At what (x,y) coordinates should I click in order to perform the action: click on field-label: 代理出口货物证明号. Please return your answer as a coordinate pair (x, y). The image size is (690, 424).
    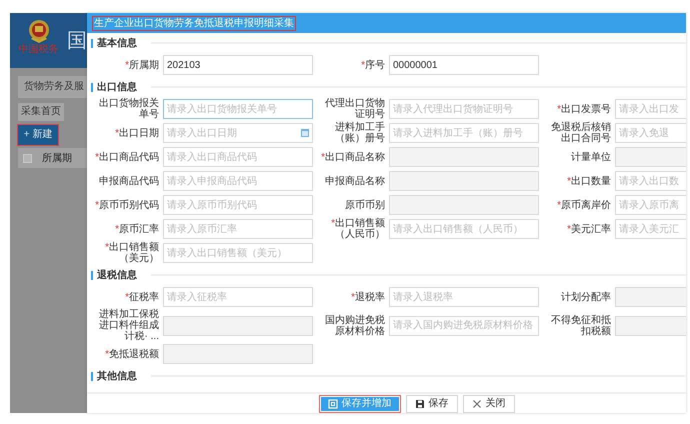
    Looking at the image, I should click on (354, 109).